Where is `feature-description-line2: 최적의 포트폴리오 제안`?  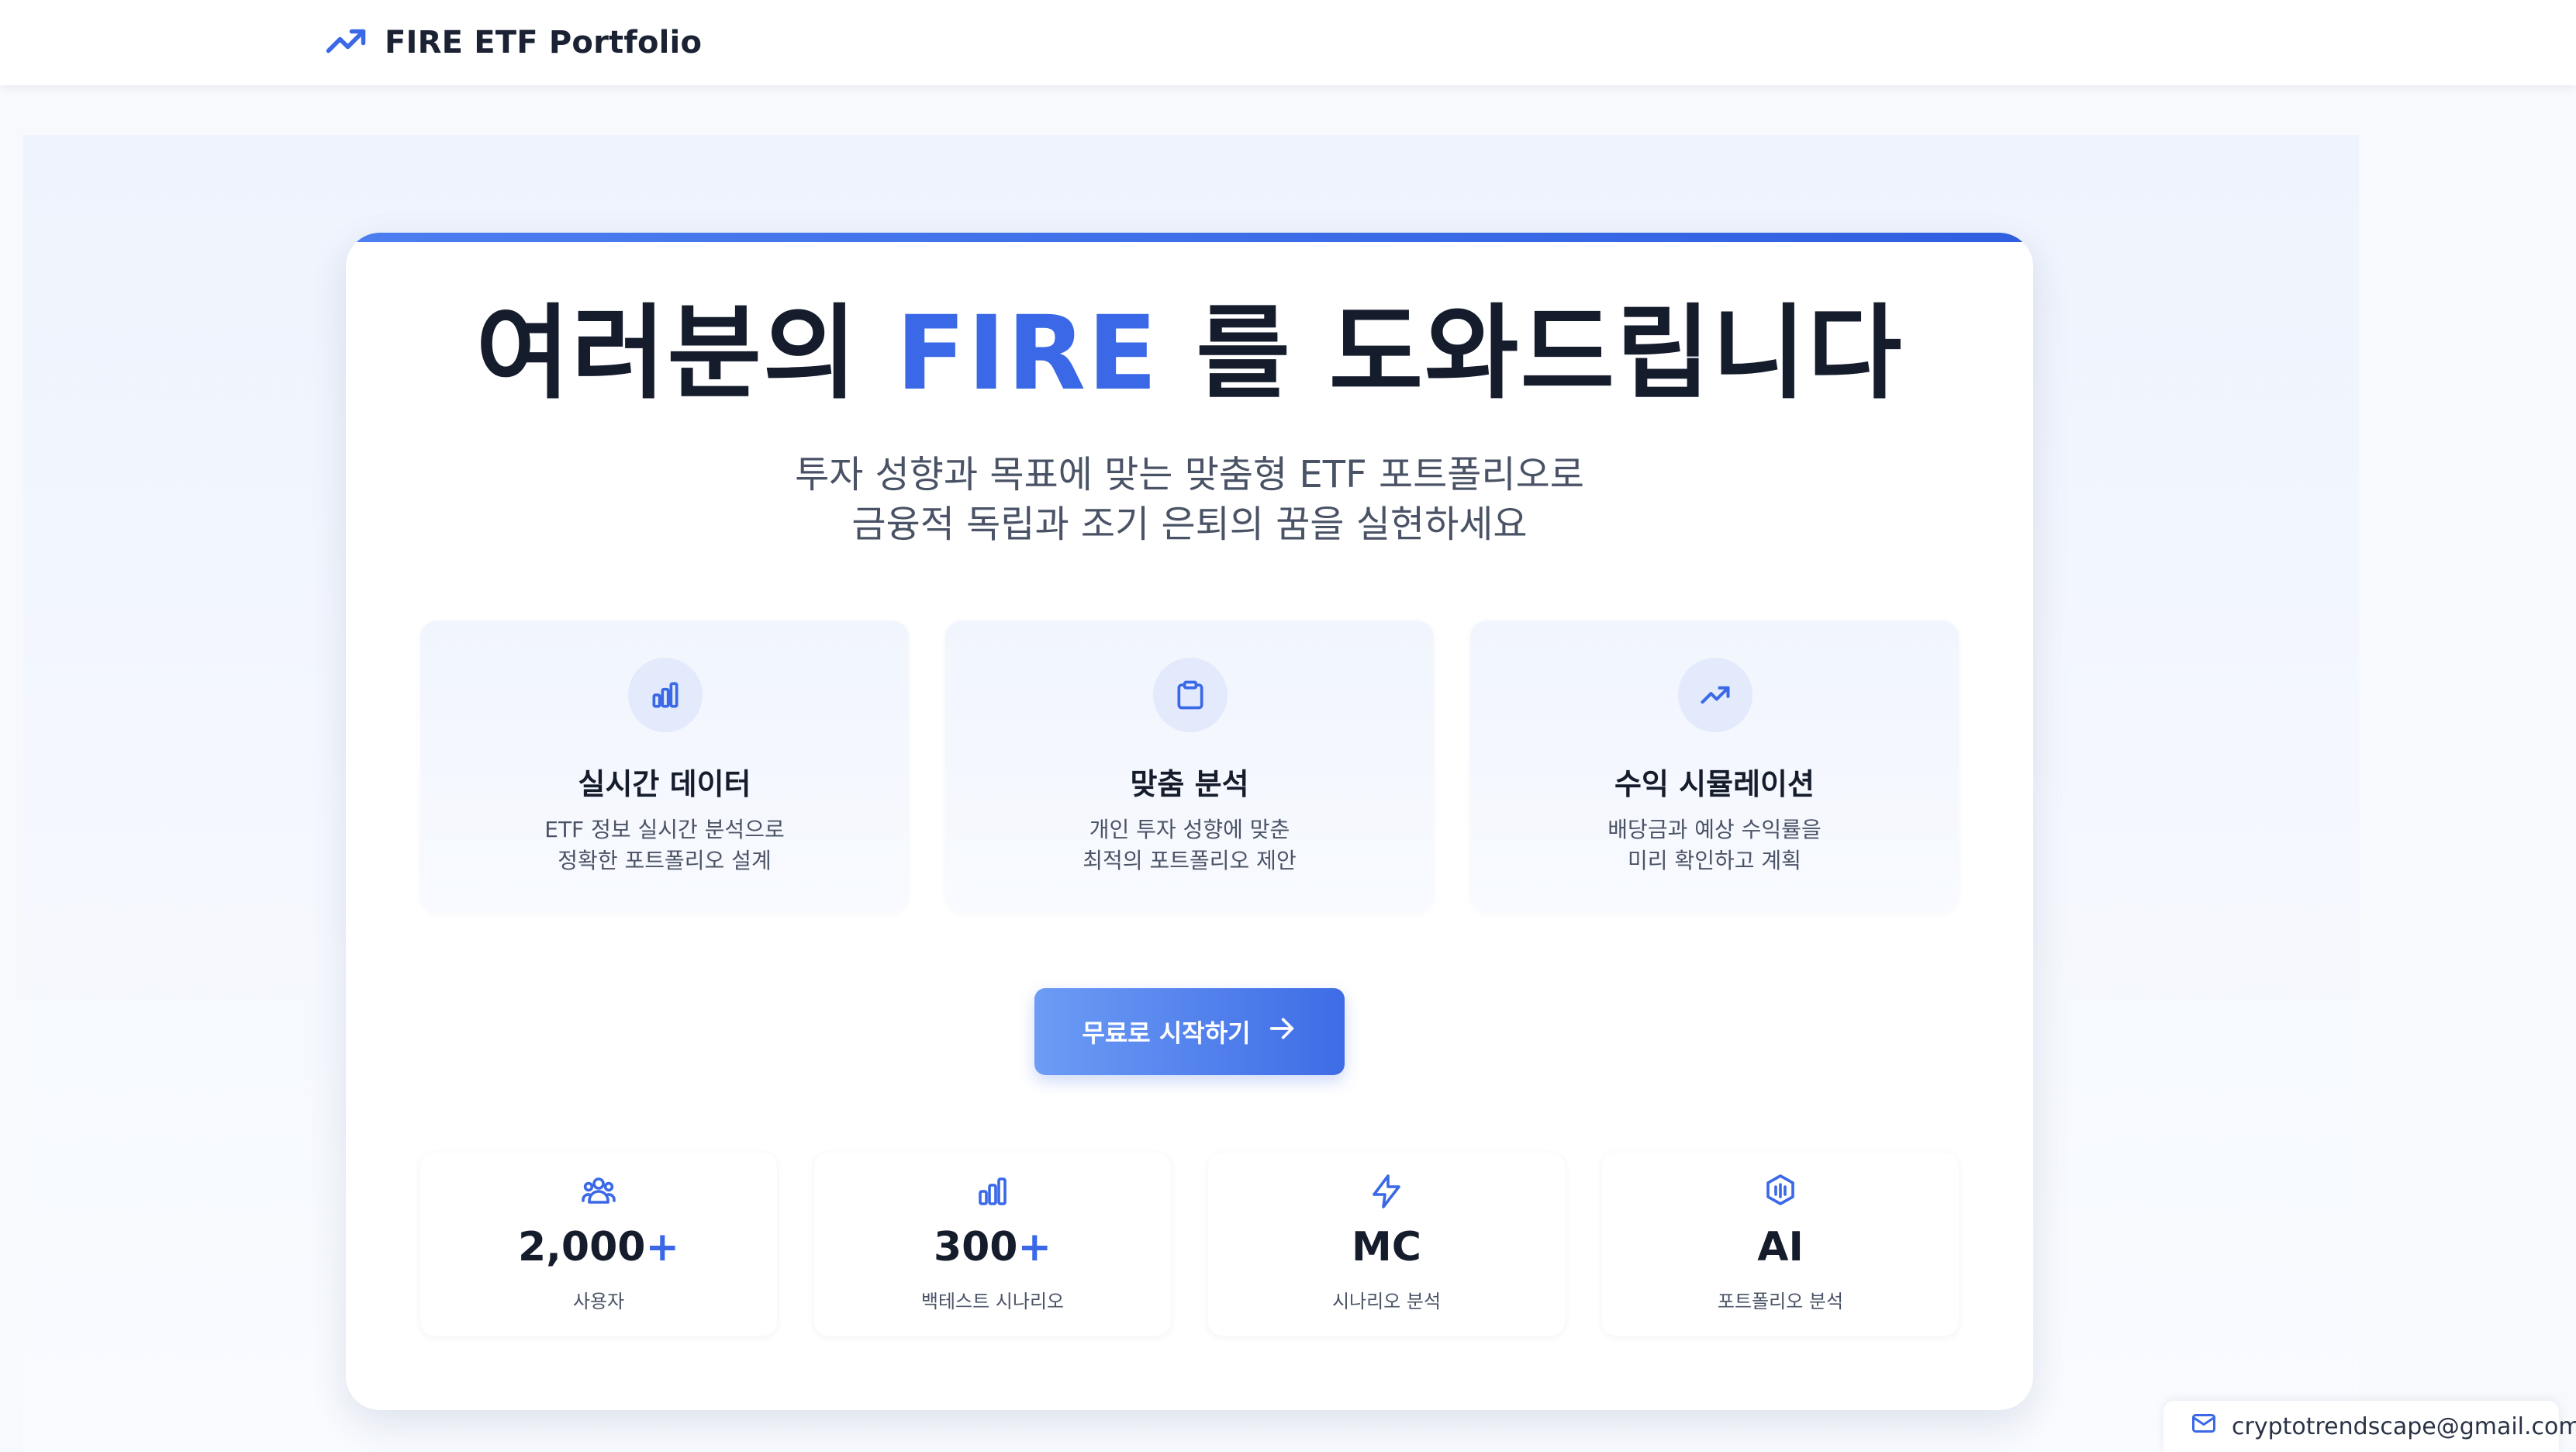
feature-description-line2: 최적의 포트폴리오 제안 is located at coordinates (1190, 860).